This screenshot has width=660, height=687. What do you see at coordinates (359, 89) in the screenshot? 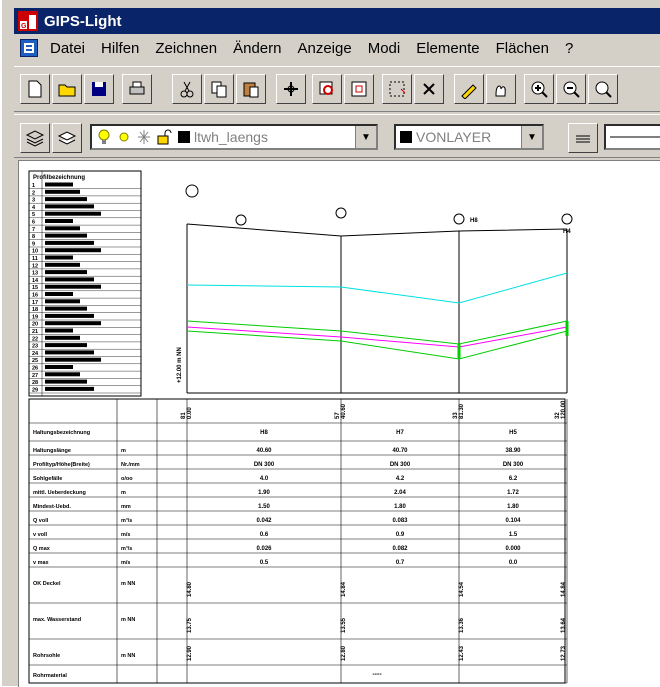
I see `grid-icon` at bounding box center [359, 89].